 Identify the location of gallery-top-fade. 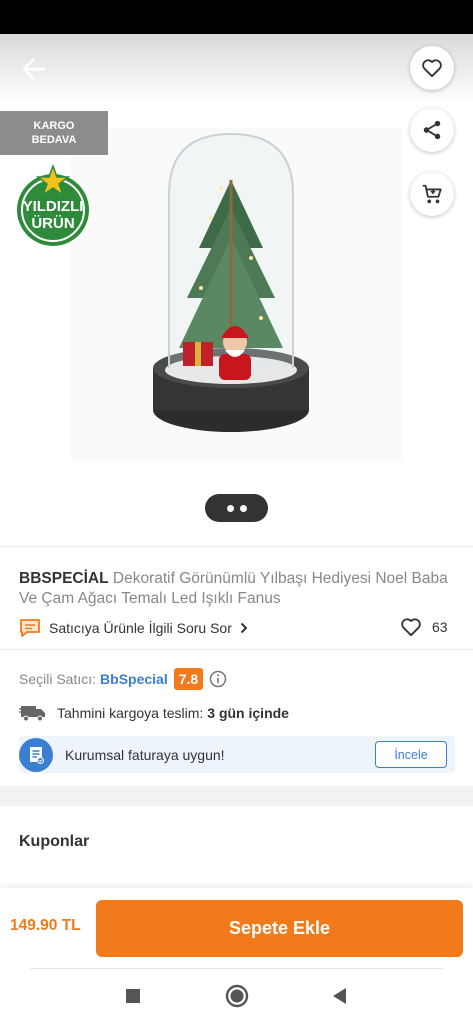
(236, 69).